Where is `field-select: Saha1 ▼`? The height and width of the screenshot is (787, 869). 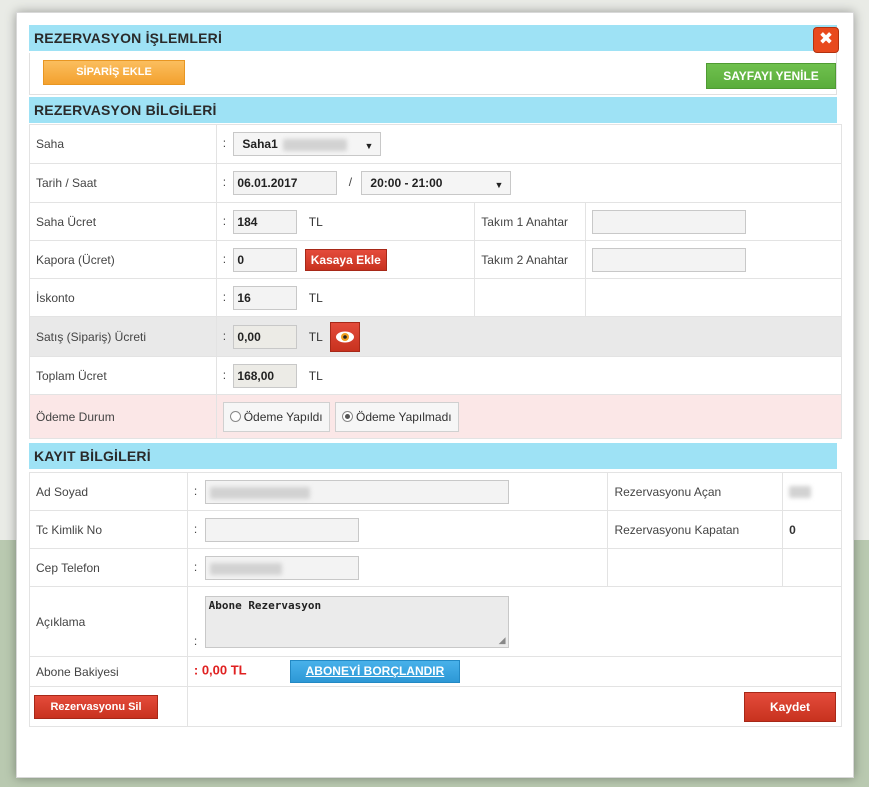
field-select: Saha1 ▼ is located at coordinates (307, 144).